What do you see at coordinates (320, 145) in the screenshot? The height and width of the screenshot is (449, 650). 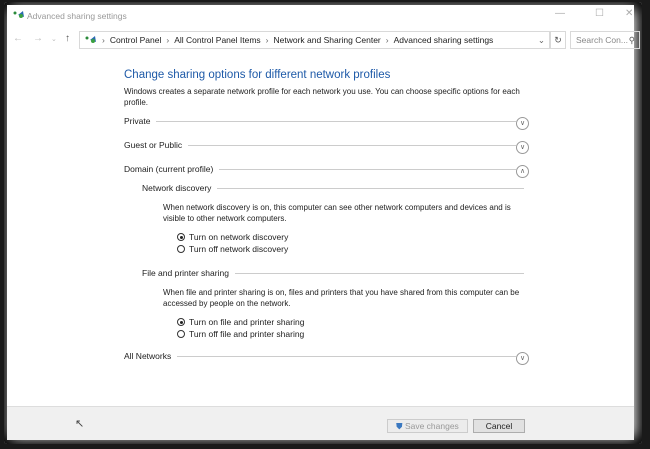 I see `profile-guest: Guest or Public` at bounding box center [320, 145].